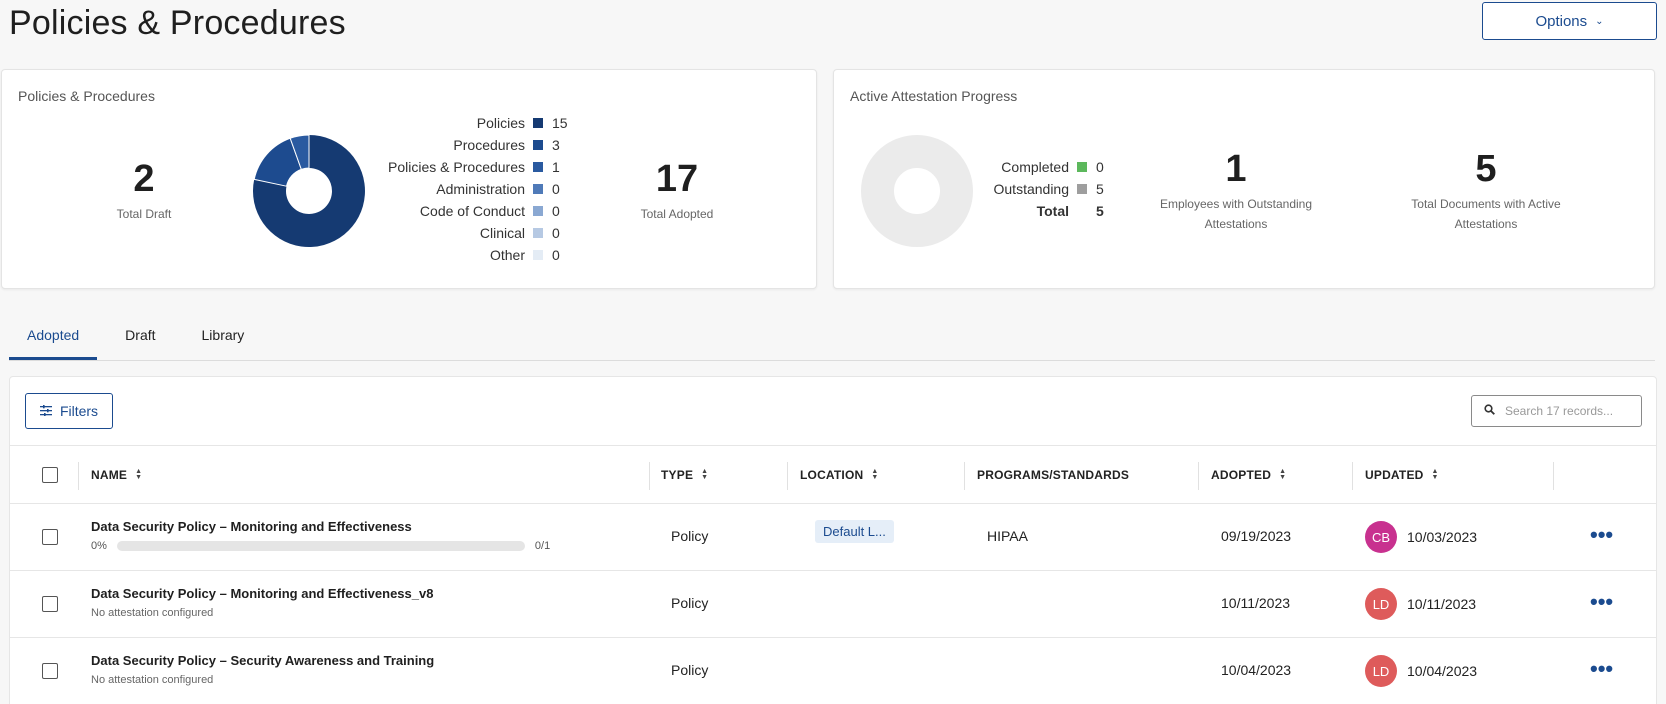  Describe the element at coordinates (472, 211) in the screenshot. I see `legend-label: Code of Conduct` at that location.